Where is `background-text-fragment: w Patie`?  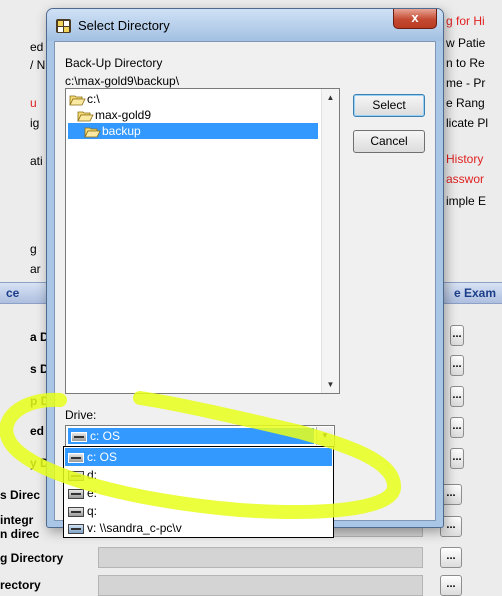
background-text-fragment: w Patie is located at coordinates (466, 43).